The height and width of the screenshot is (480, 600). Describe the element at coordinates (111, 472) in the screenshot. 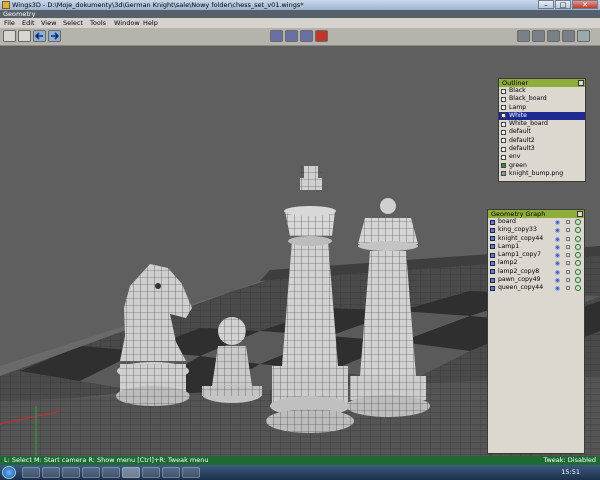

I see `taskbar-app-chat-icon` at that location.